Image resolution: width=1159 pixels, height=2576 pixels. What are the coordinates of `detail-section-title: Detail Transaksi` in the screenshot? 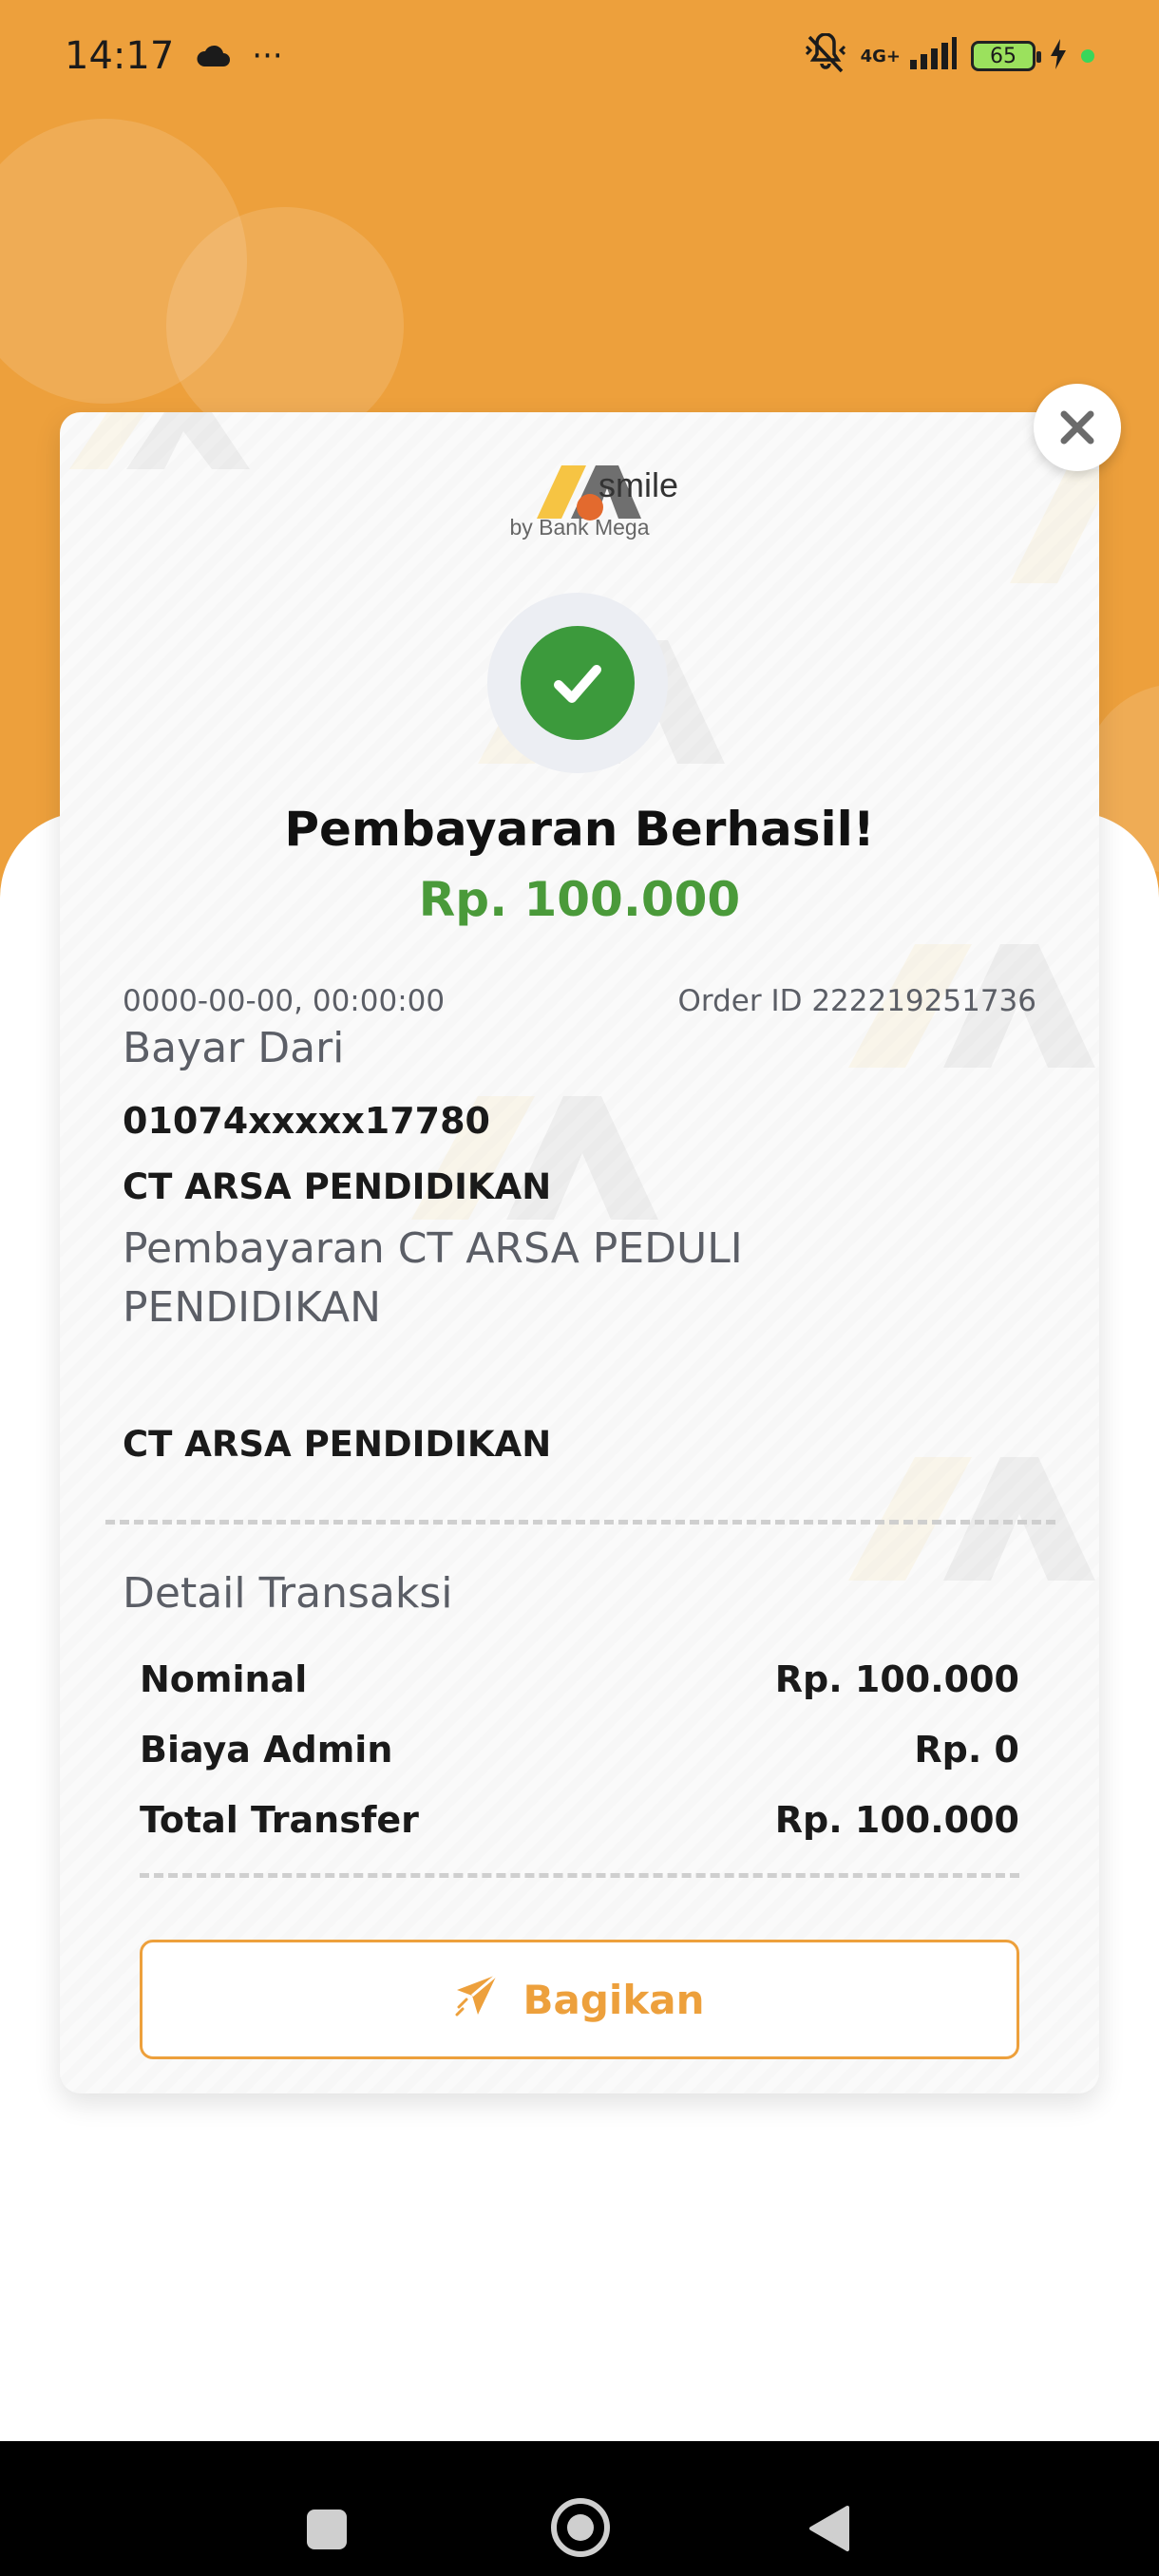 It's located at (288, 1593).